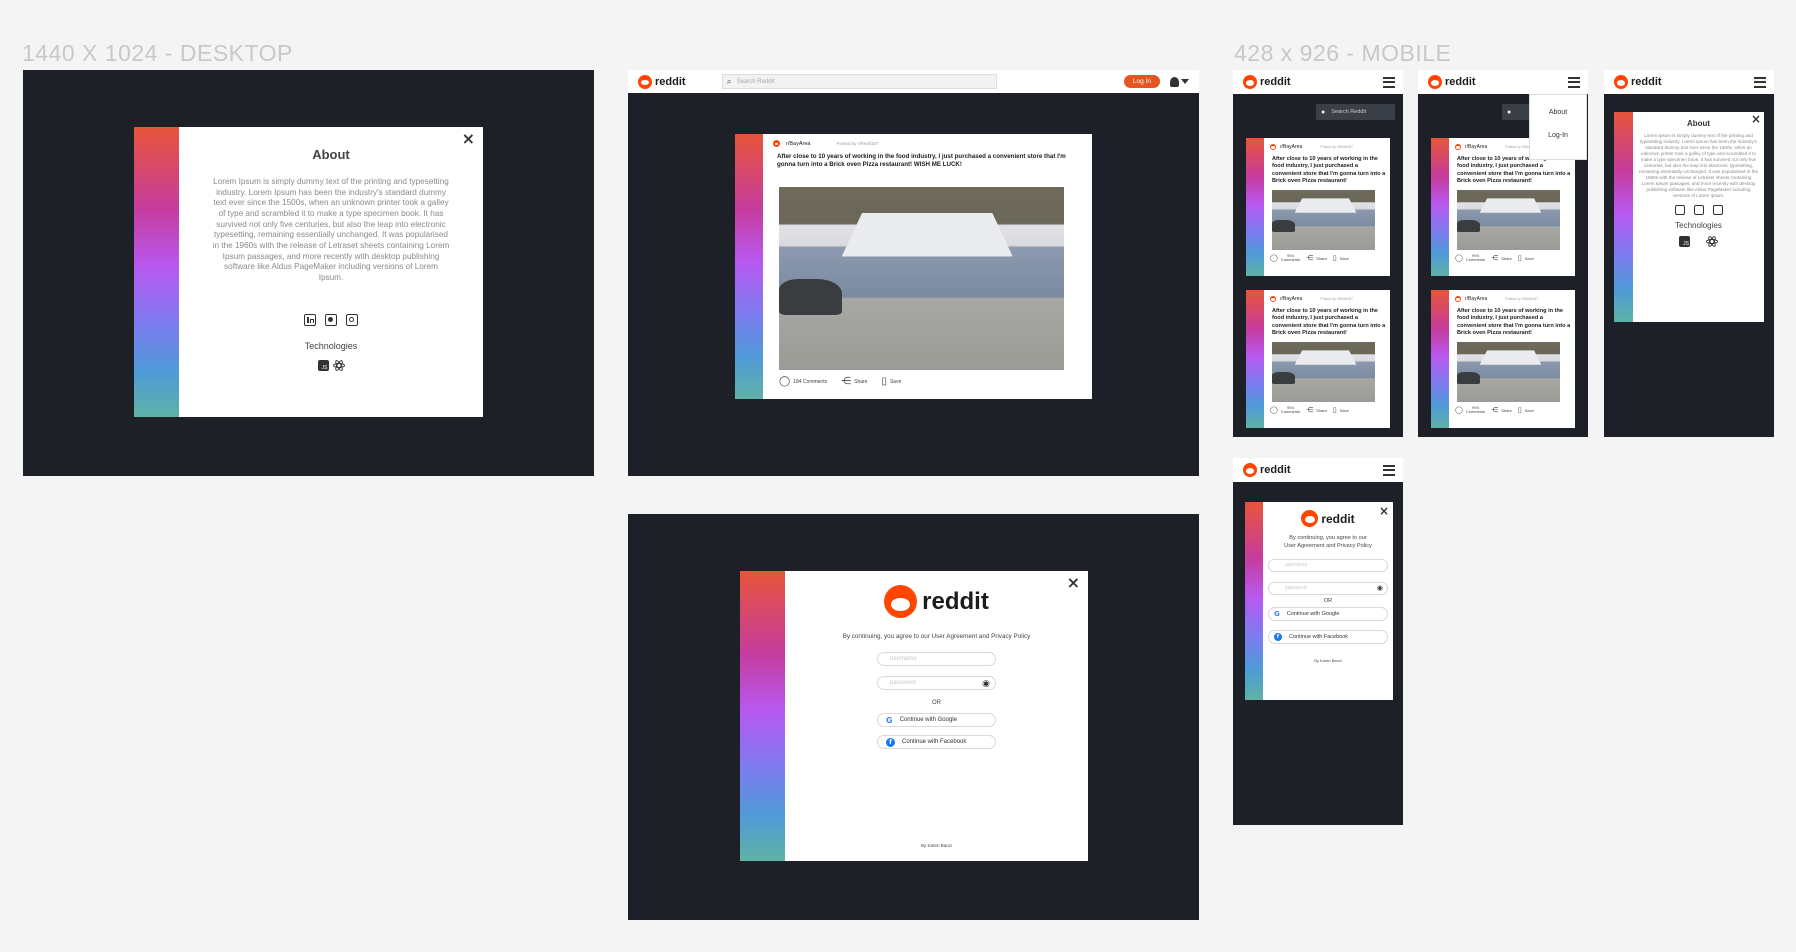 The image size is (1796, 952). Describe the element at coordinates (1318, 82) in the screenshot. I see `mobile-header: reddit` at that location.